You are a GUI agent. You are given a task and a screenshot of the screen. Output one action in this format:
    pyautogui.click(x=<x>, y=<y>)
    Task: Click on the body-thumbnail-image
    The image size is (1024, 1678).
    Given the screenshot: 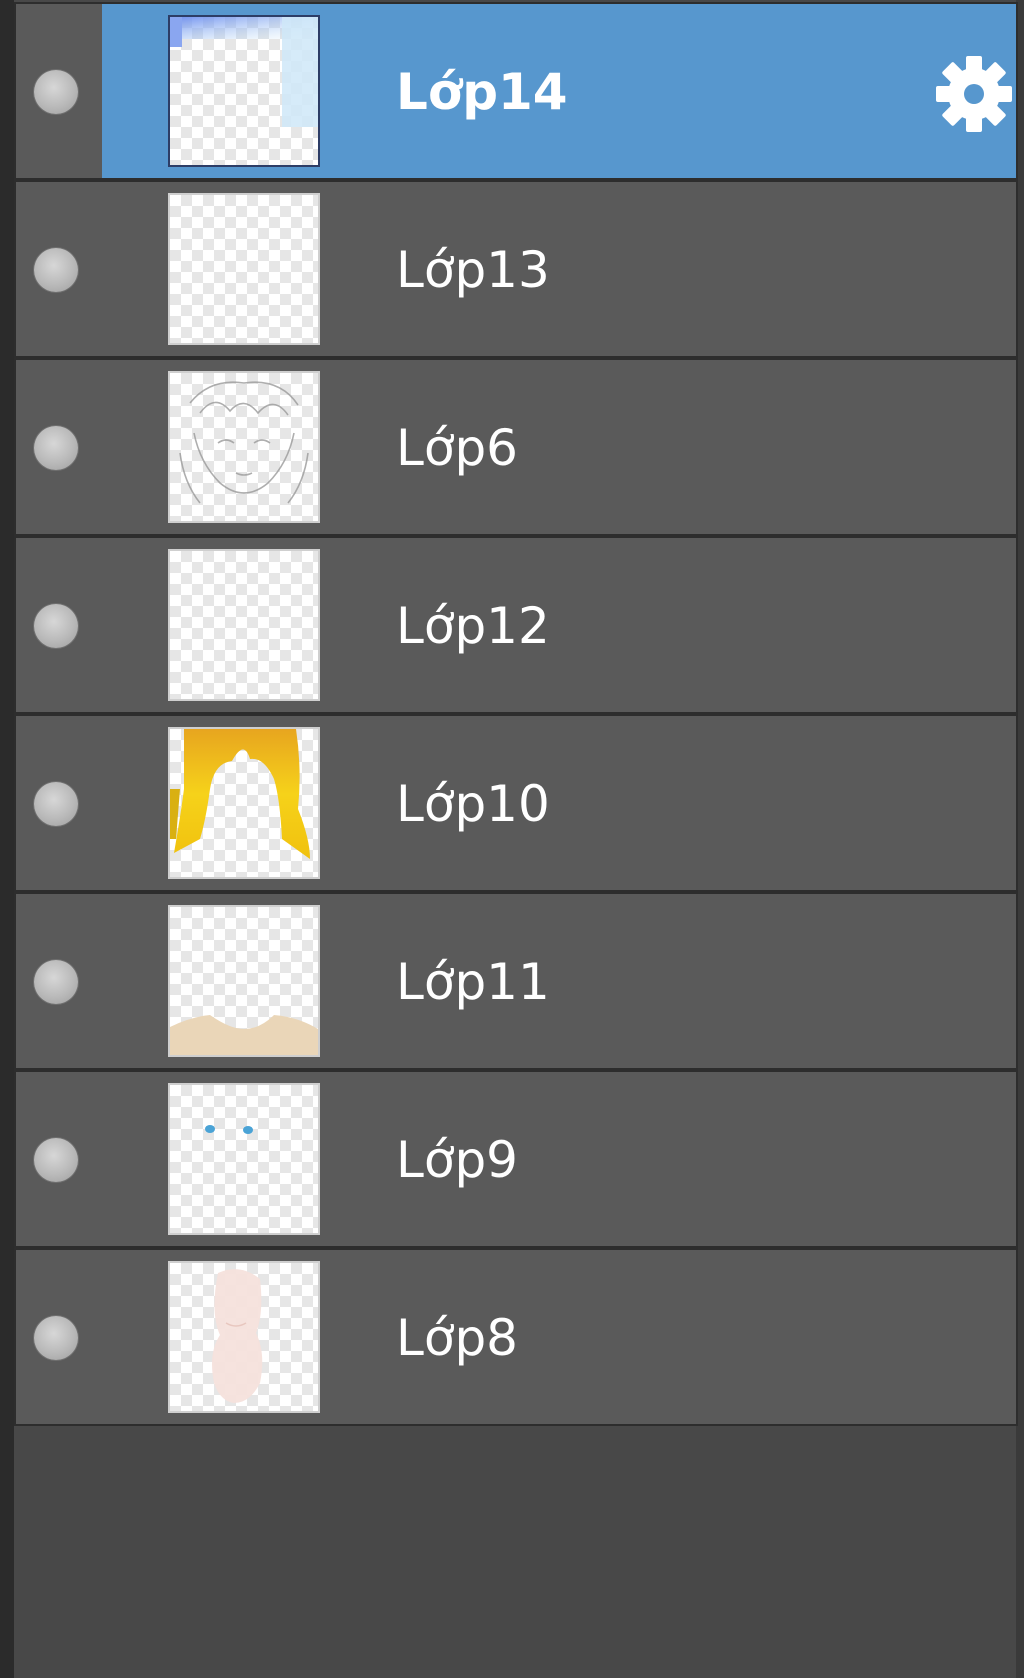 What is the action you would take?
    pyautogui.click(x=237, y=1336)
    